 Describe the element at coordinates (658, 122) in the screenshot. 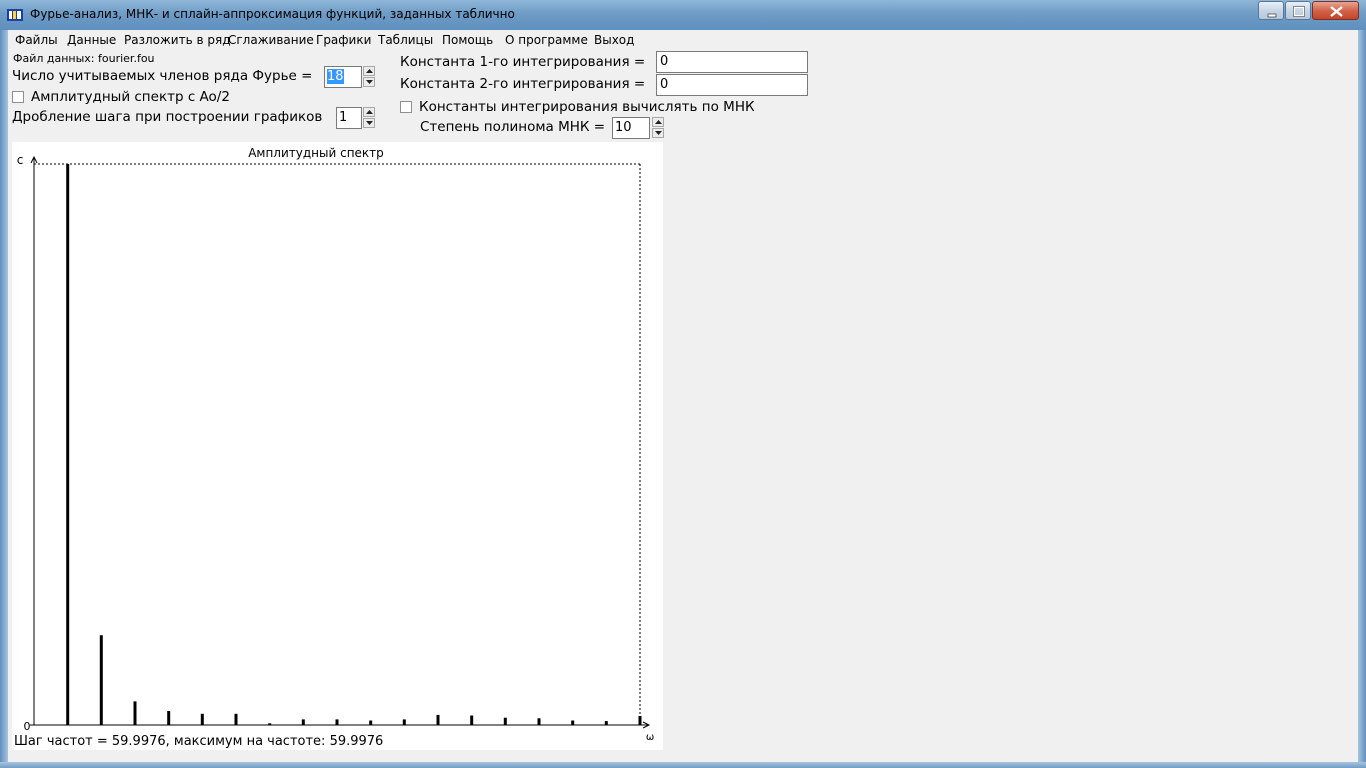

I see `poly-degree-up-button` at that location.